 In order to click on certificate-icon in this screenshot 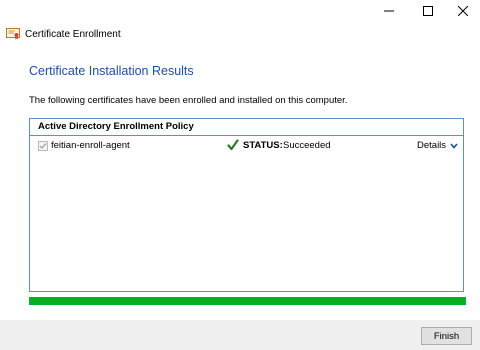, I will do `click(13, 34)`.